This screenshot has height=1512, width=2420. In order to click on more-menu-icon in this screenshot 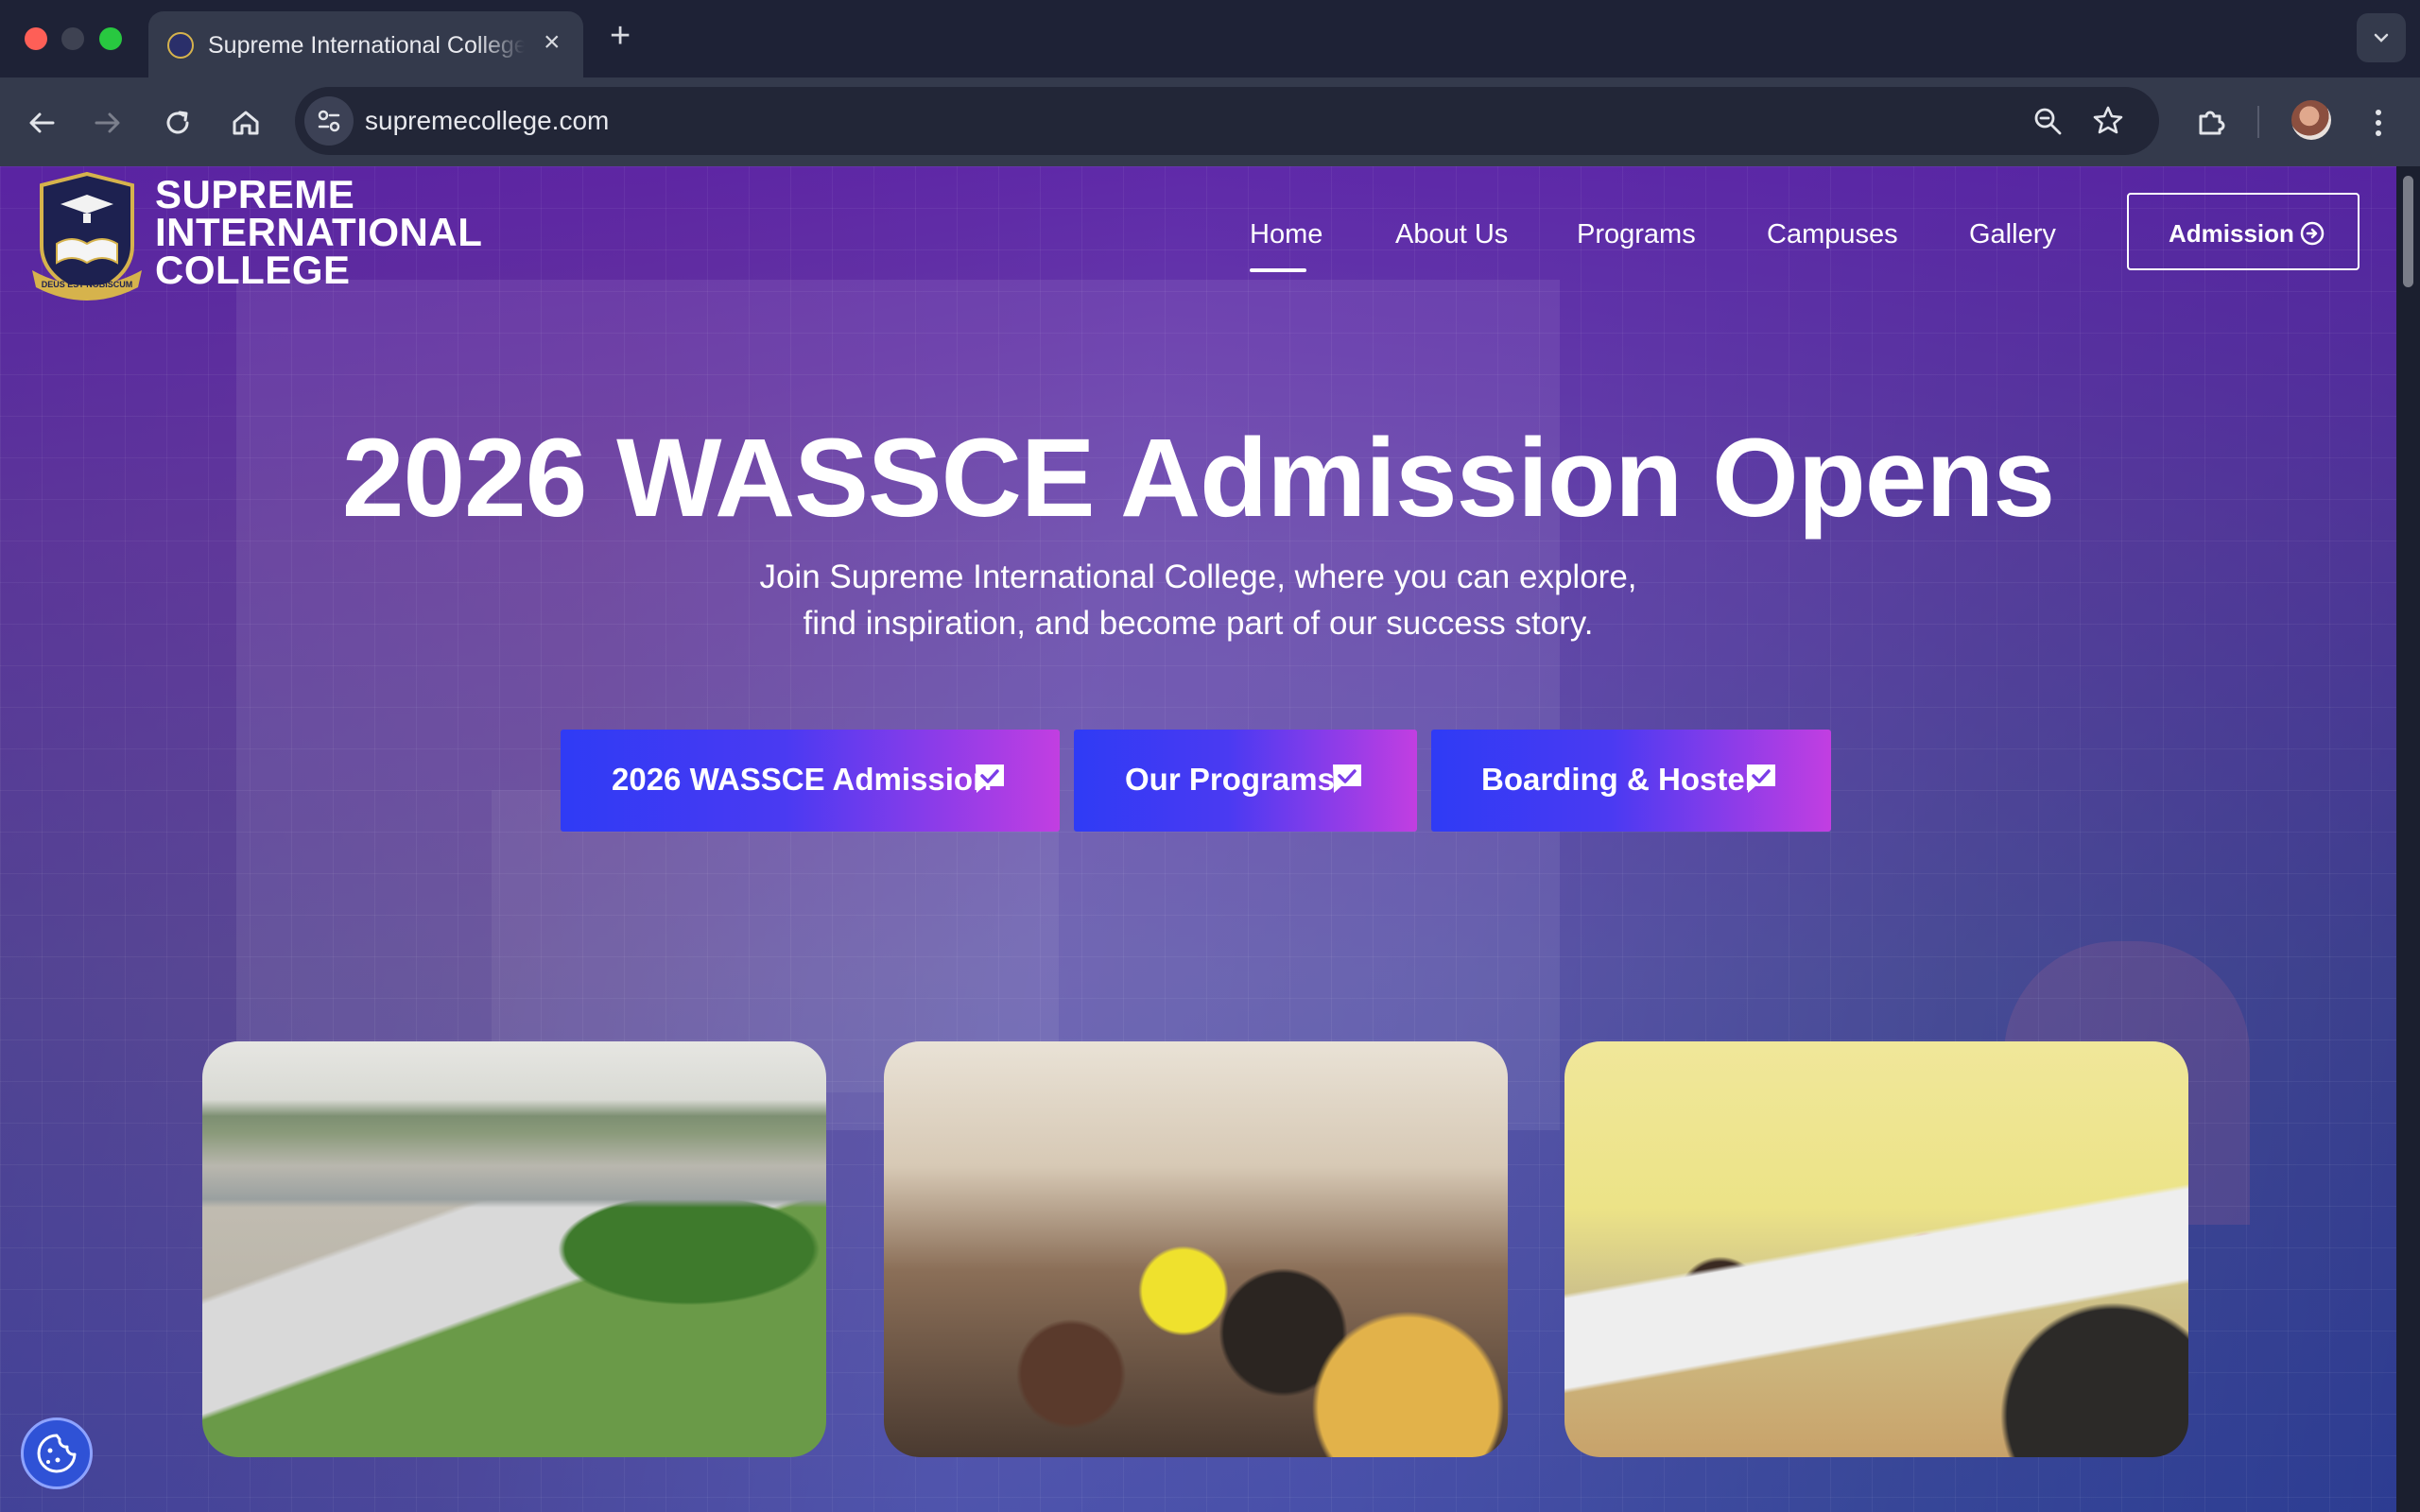, I will do `click(2378, 123)`.